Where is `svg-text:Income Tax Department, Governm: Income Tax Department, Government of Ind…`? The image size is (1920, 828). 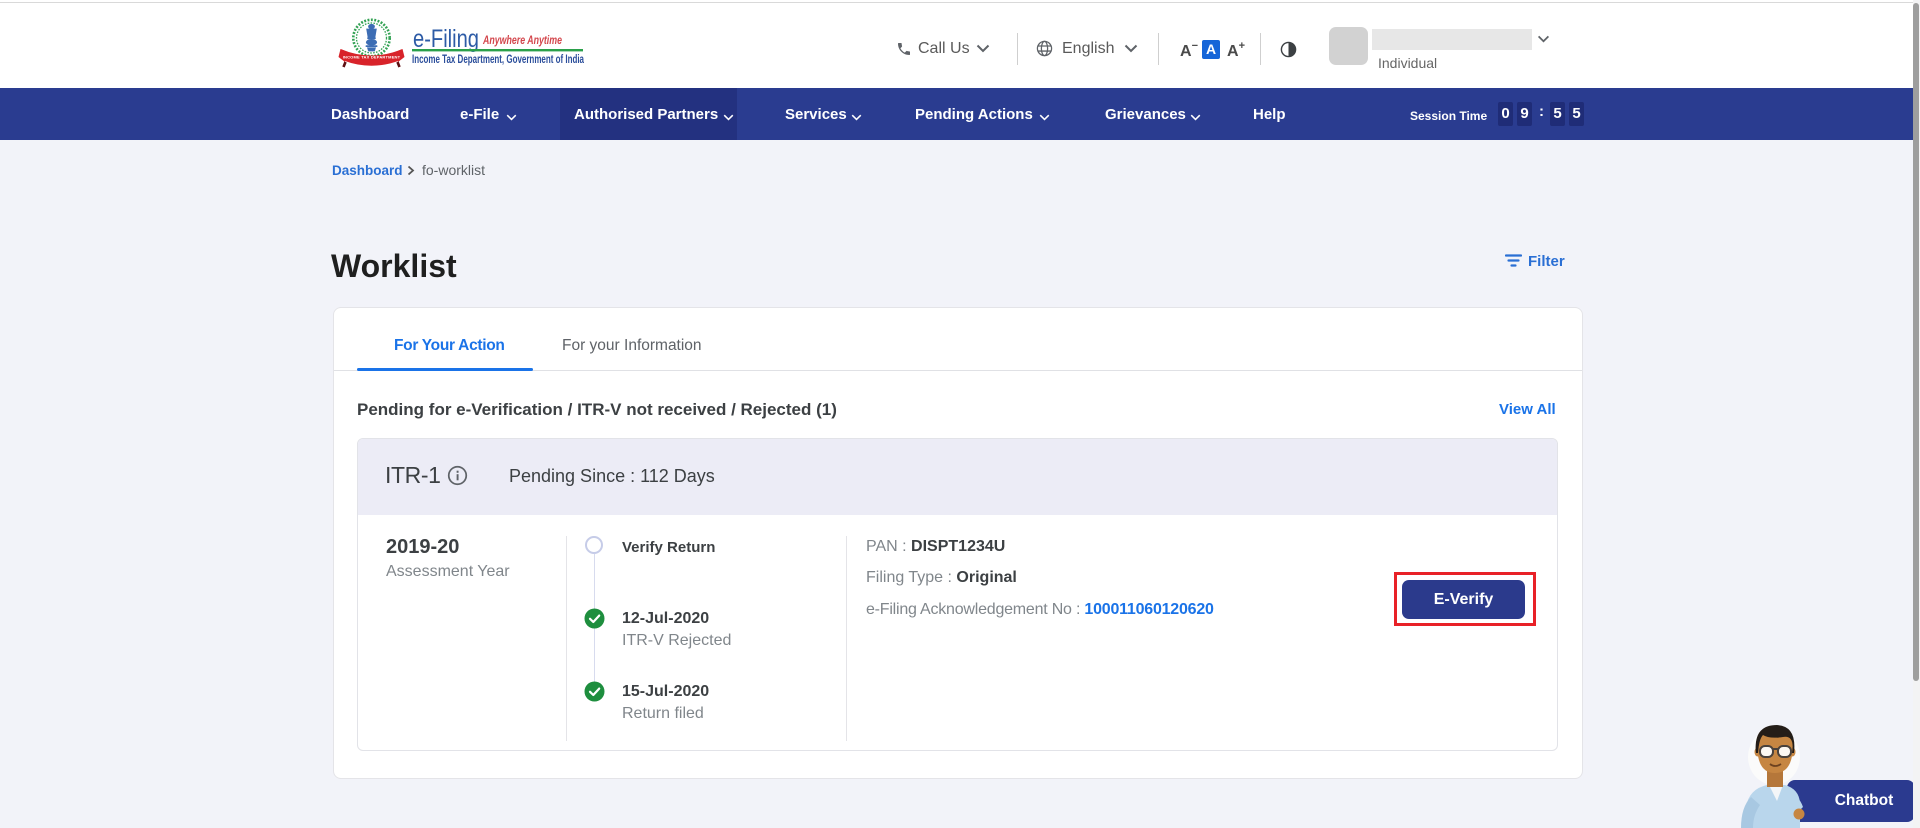
svg-text:Income Tax Department, Governm: Income Tax Department, Government of Ind… is located at coordinates (498, 59).